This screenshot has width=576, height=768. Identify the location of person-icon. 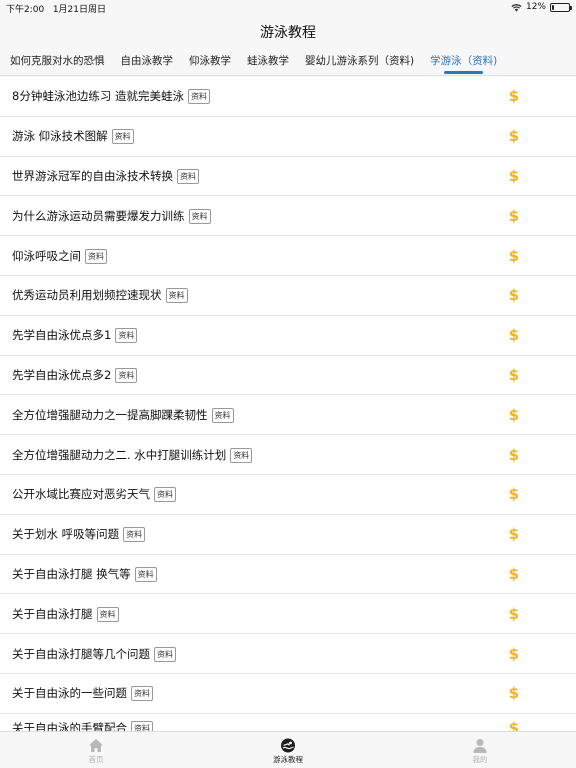
(480, 745).